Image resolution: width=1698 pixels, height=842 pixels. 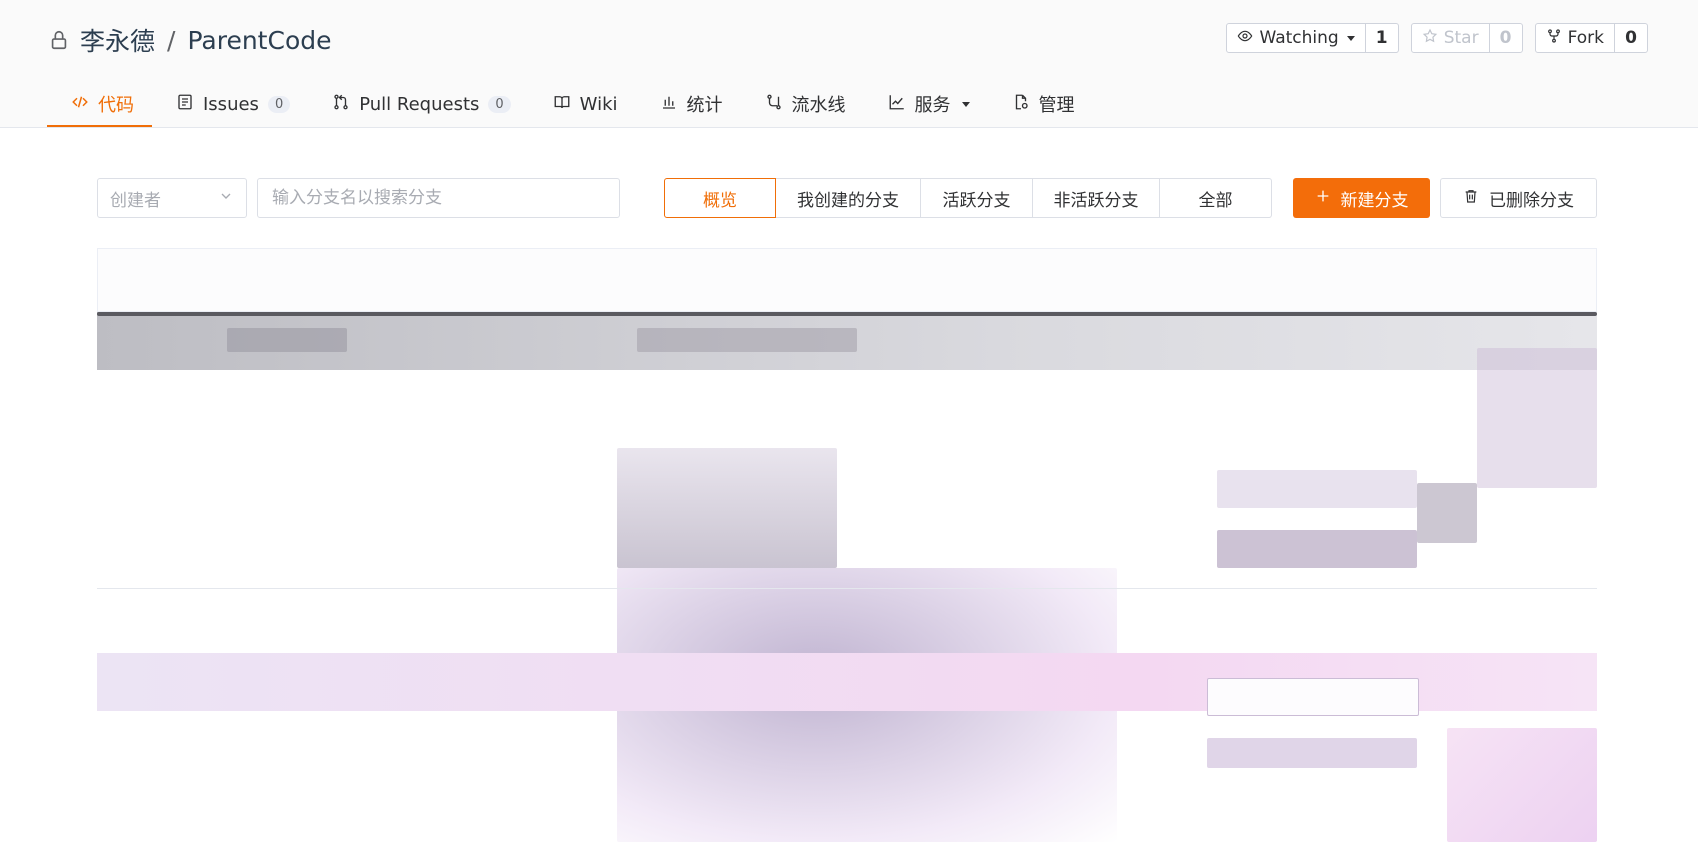 What do you see at coordinates (818, 105) in the screenshot?
I see `tab-pipeline-label: 流水线` at bounding box center [818, 105].